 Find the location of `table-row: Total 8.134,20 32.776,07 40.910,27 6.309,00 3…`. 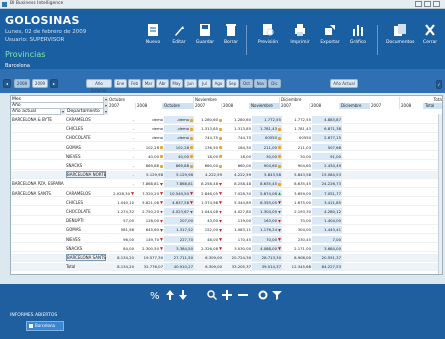

table-row: Total 8.134,20 32.776,07 40.910,27 6.309,00 3… is located at coordinates (226, 267).